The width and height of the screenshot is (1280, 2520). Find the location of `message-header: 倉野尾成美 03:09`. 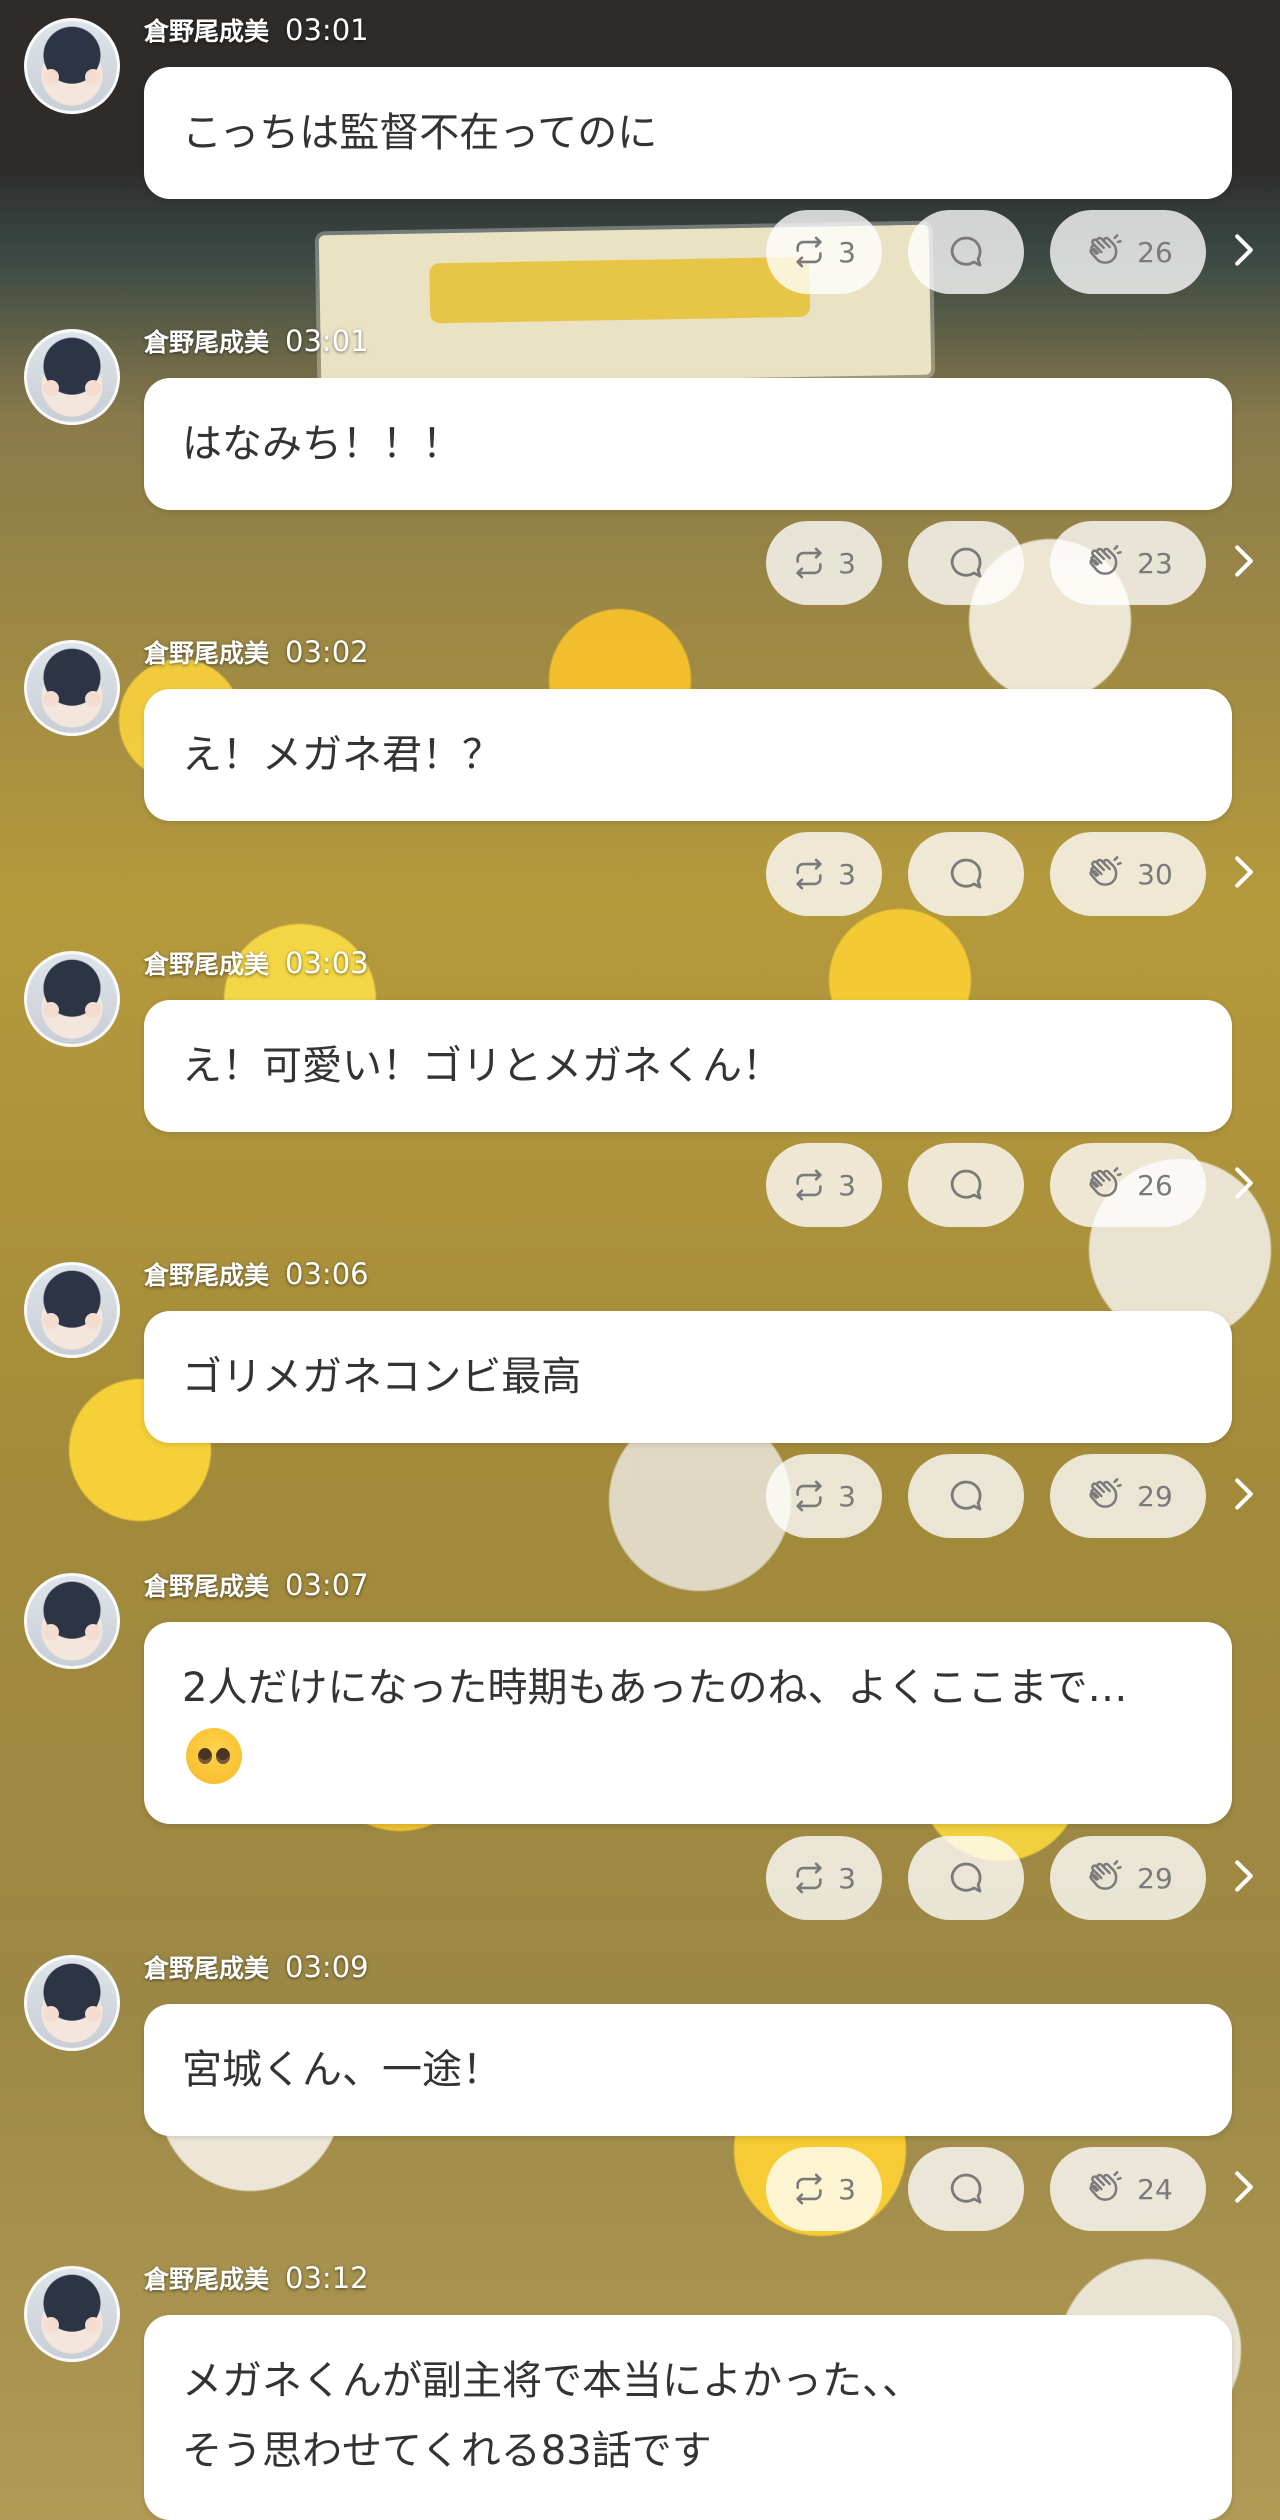

message-header: 倉野尾成美 03:09 is located at coordinates (256, 1967).